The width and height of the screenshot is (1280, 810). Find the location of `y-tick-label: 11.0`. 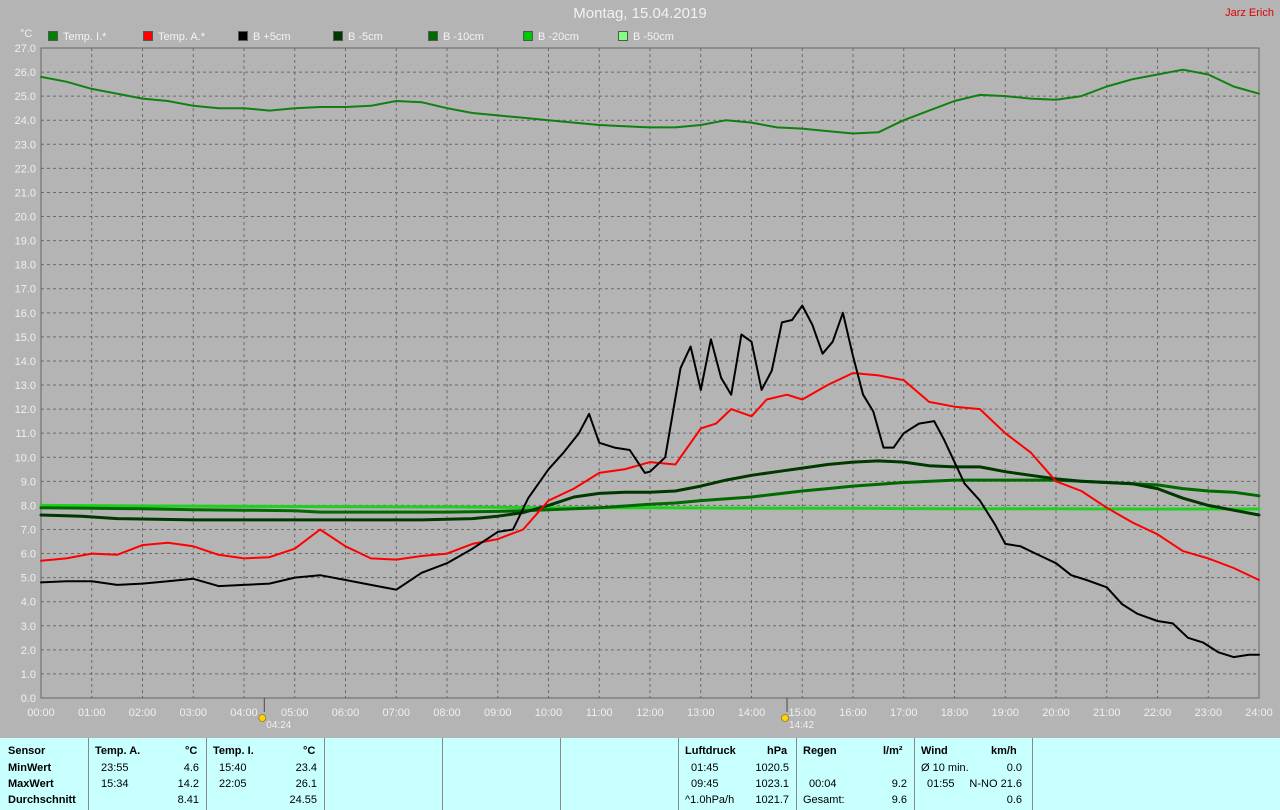

y-tick-label: 11.0 is located at coordinates (25, 434).